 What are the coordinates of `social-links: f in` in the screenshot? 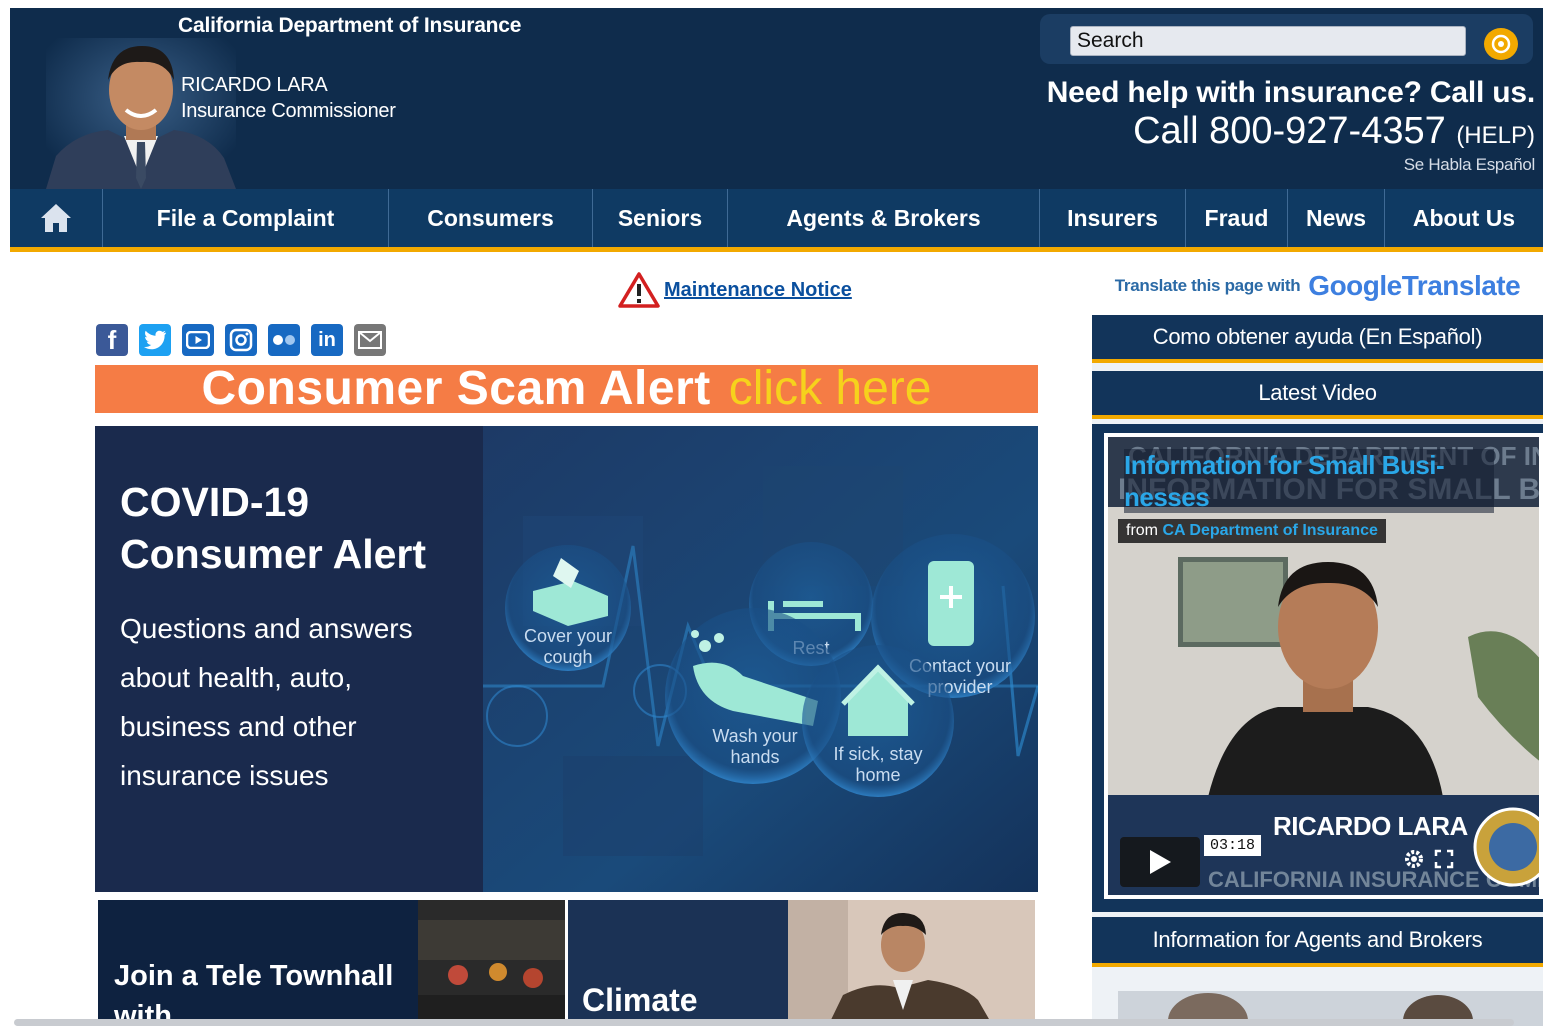 It's located at (241, 340).